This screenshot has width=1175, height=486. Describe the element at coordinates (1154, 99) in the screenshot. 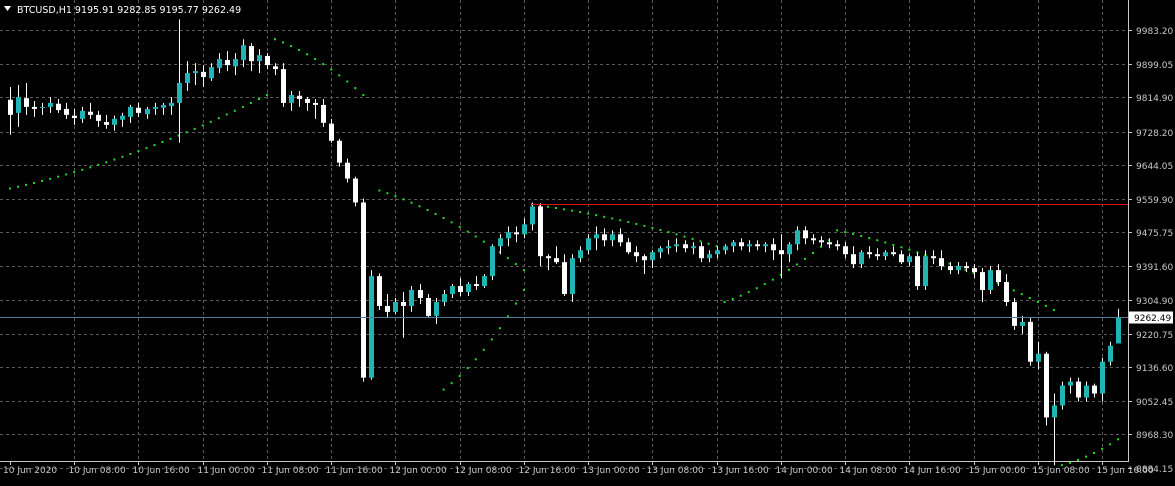

I see `price-tick-label: 9814.90` at that location.